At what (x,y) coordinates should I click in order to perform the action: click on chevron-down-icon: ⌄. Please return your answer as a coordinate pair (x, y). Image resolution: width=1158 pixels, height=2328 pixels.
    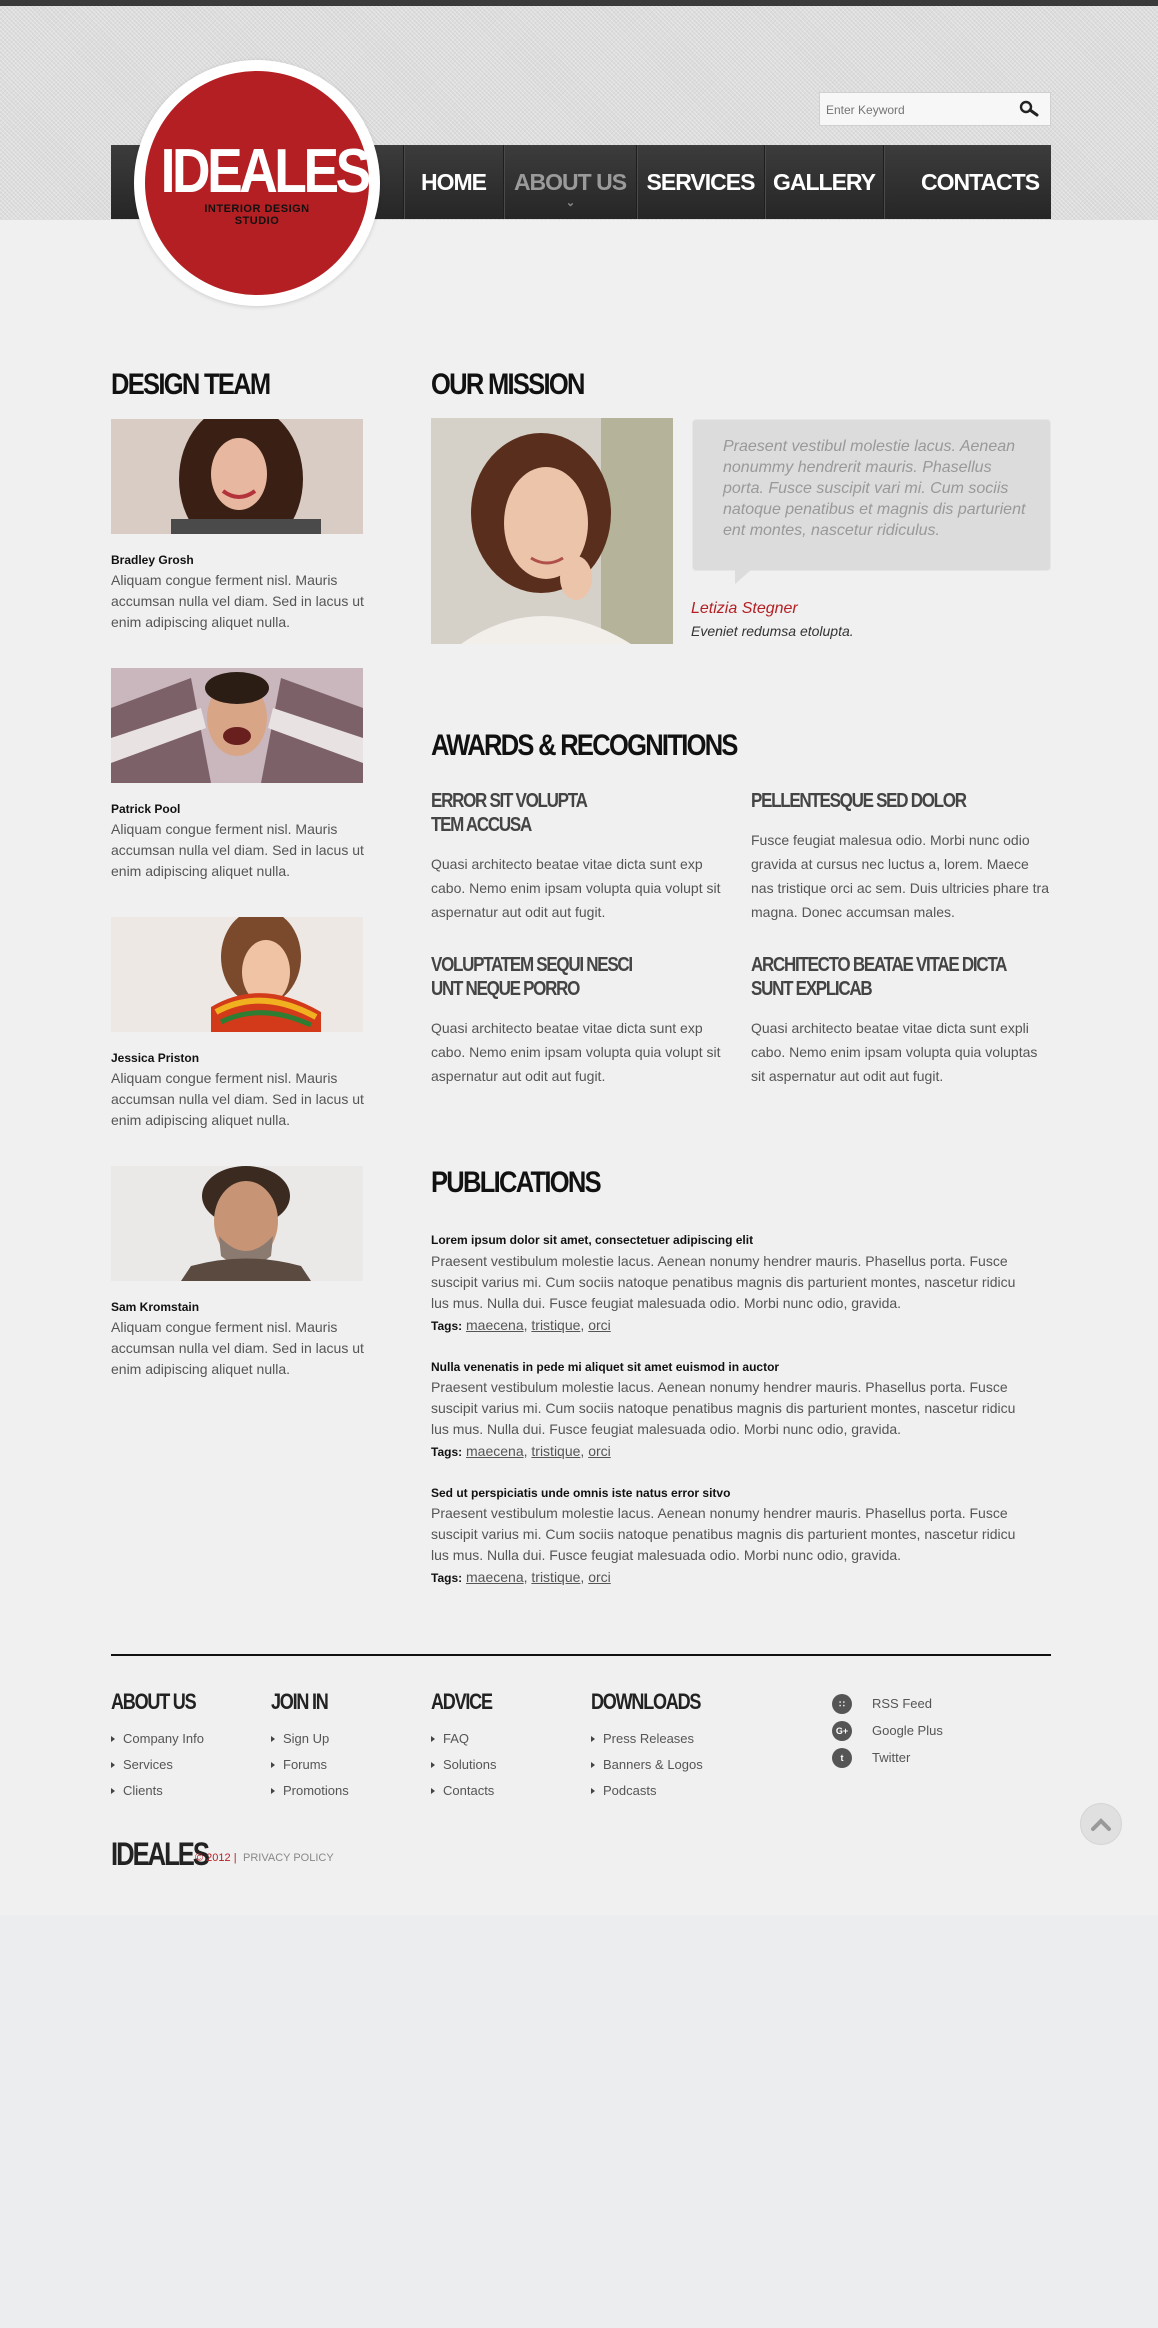
    Looking at the image, I should click on (570, 203).